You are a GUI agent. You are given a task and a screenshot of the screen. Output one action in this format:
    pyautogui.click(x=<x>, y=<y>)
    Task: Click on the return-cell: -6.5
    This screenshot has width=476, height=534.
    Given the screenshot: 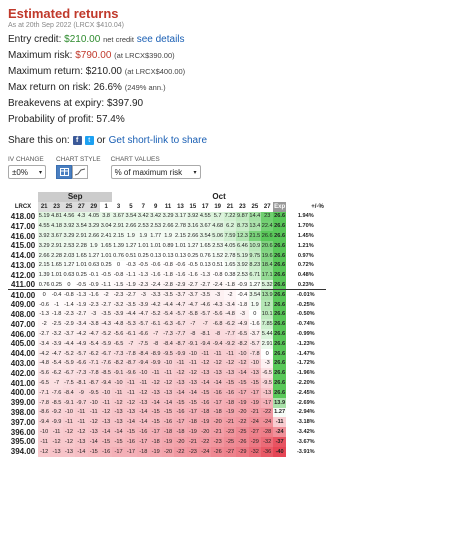 What is the action you would take?
    pyautogui.click(x=118, y=343)
    